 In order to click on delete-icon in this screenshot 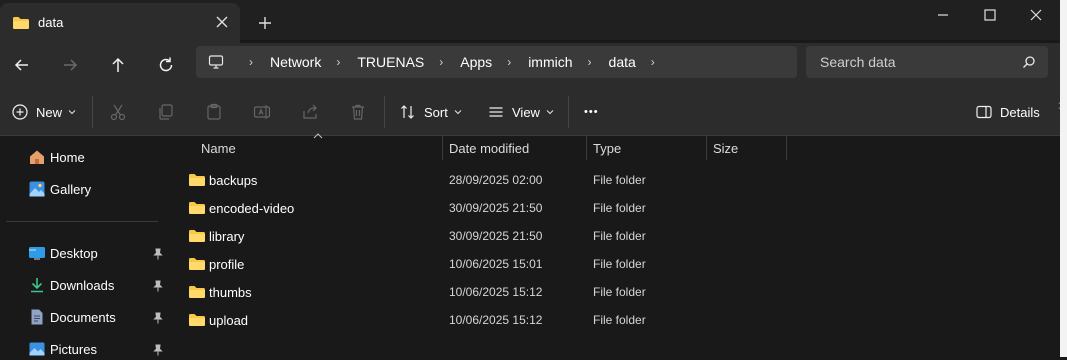, I will do `click(358, 112)`.